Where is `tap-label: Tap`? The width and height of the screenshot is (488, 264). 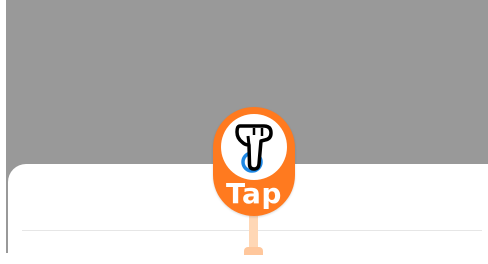
tap-label: Tap is located at coordinates (254, 193).